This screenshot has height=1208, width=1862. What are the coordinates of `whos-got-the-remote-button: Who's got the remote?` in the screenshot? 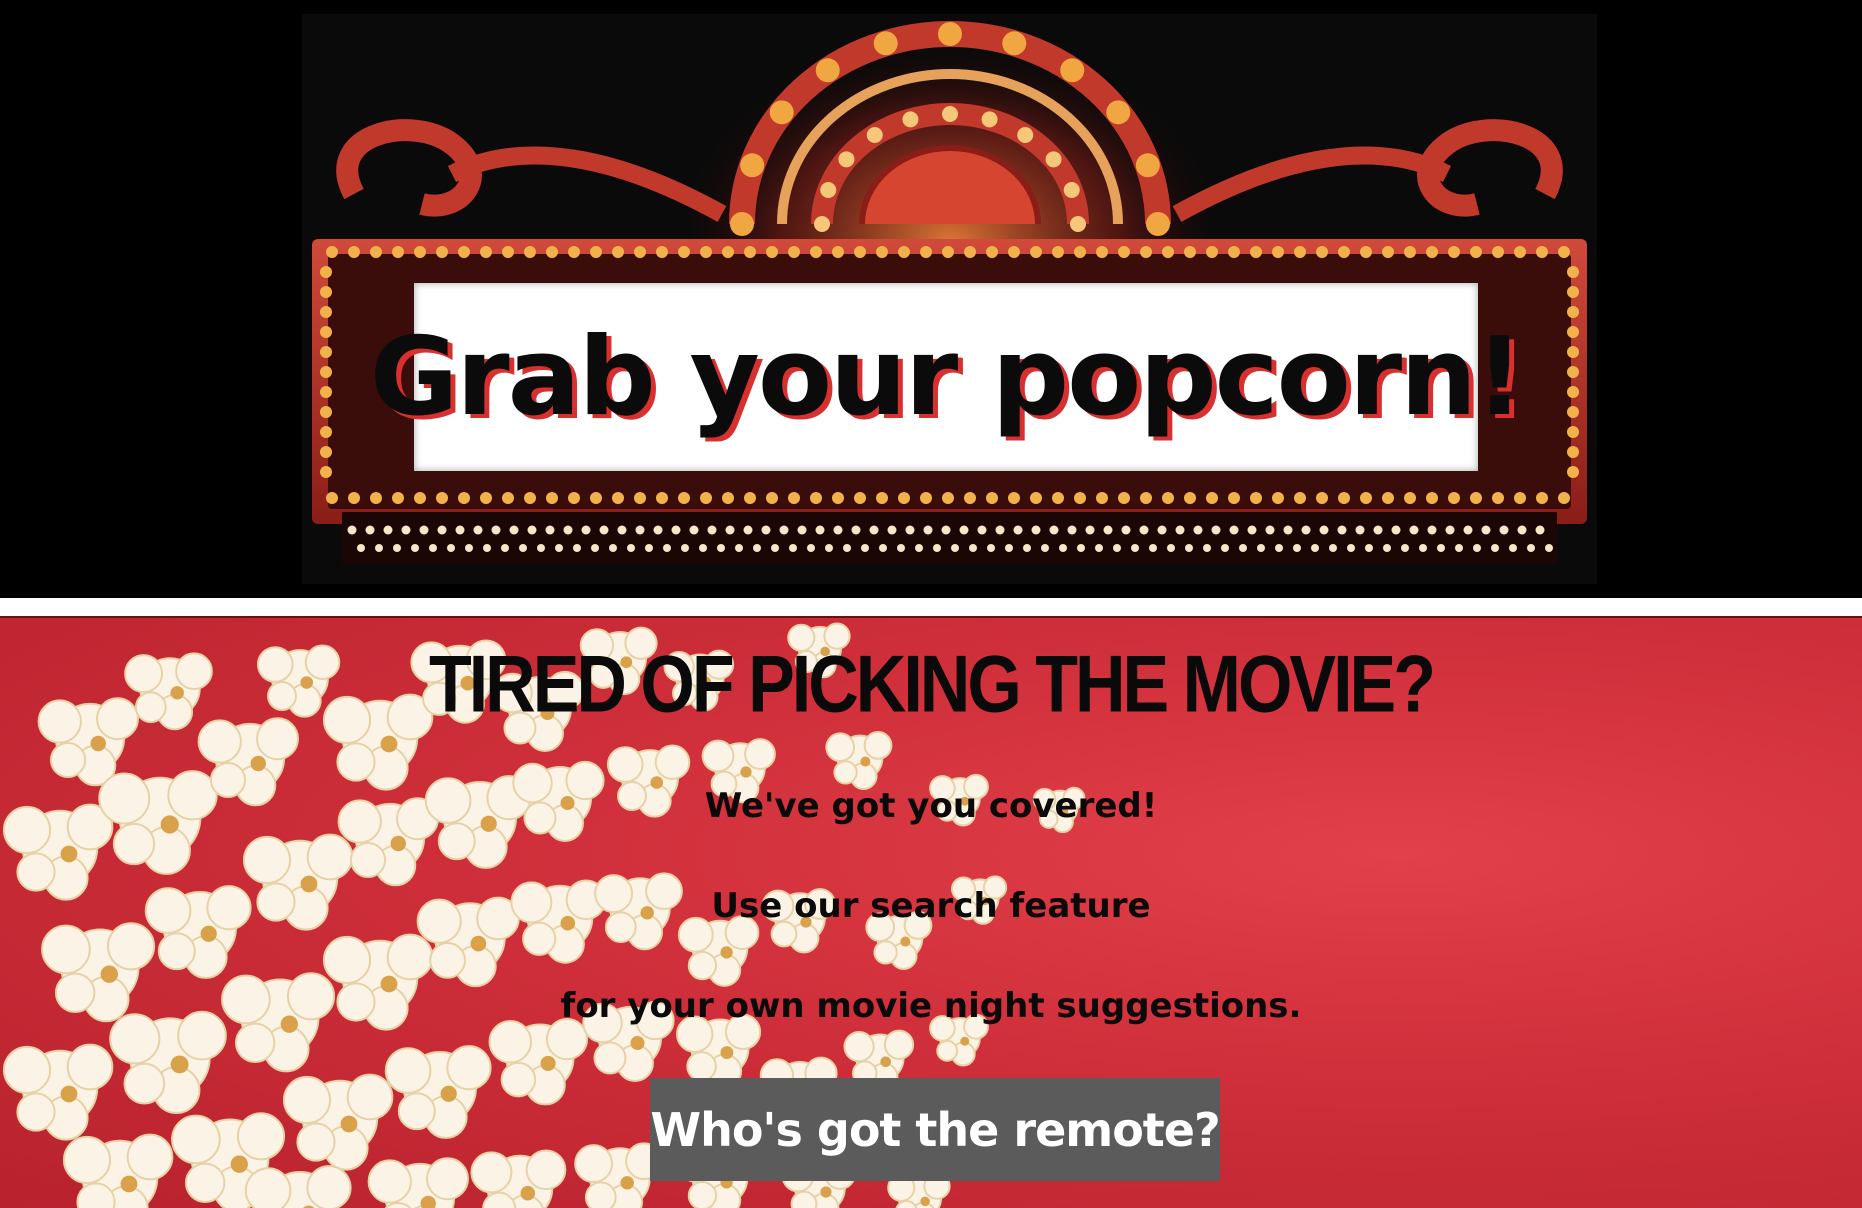 It's located at (935, 1129).